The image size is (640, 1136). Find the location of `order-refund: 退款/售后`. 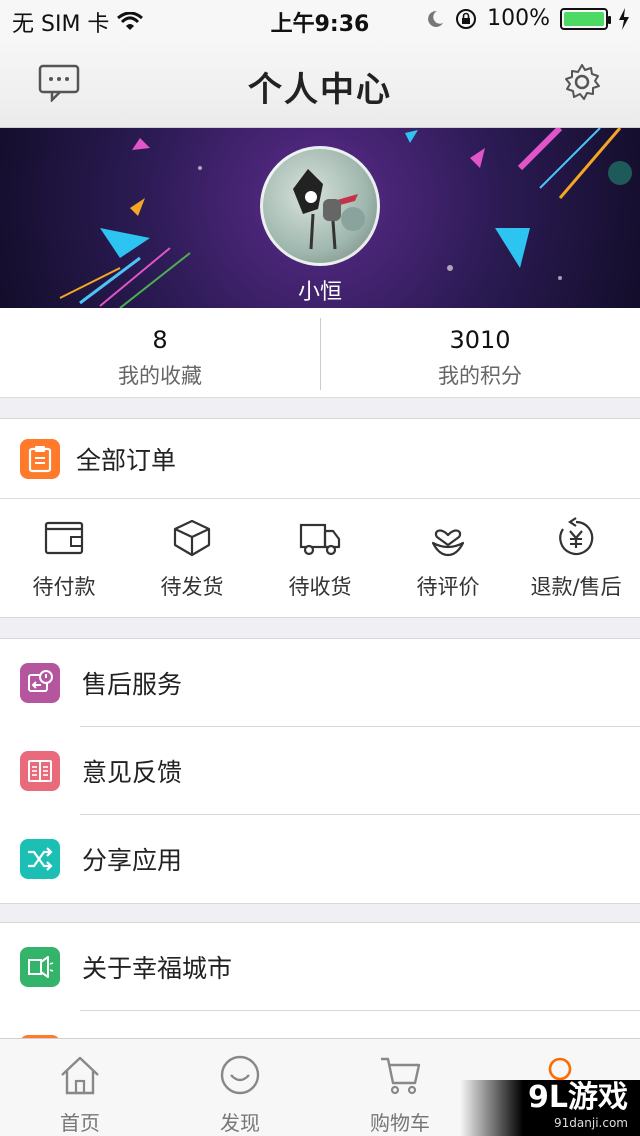

order-refund: 退款/售后 is located at coordinates (576, 558).